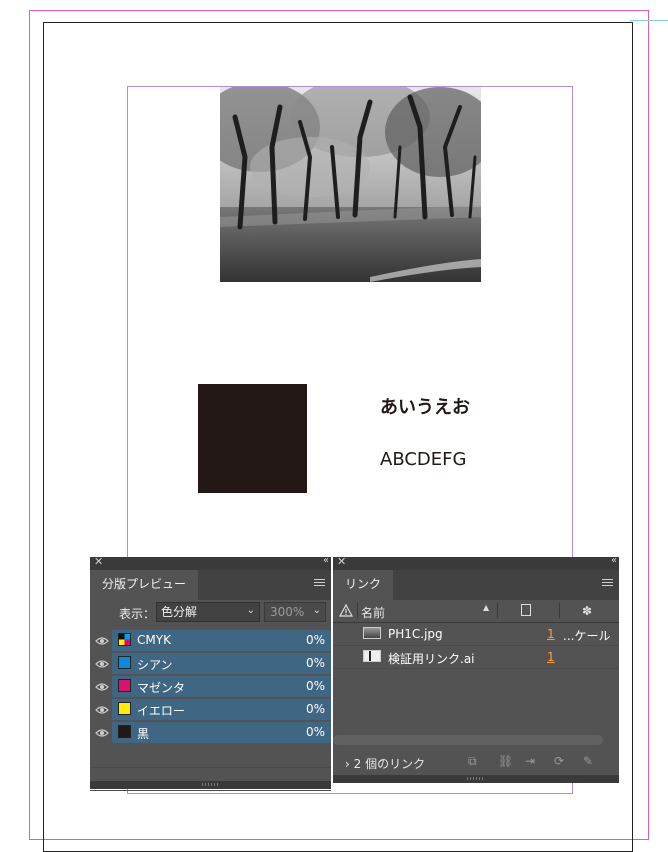 The image size is (668, 852). I want to click on placed-photo, so click(350, 184).